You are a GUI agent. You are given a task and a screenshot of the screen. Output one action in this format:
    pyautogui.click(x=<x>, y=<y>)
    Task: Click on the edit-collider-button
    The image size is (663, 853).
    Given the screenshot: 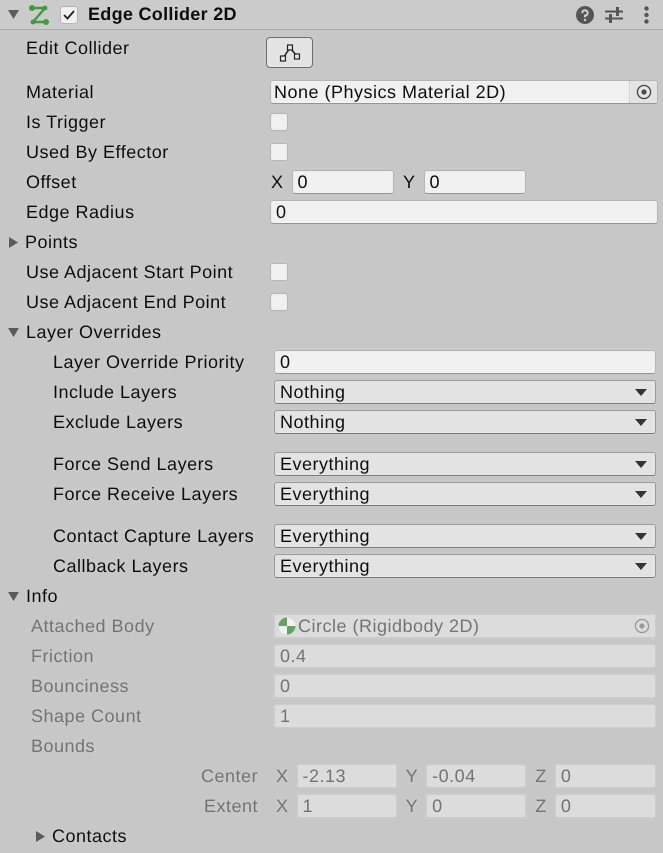 What is the action you would take?
    pyautogui.click(x=289, y=52)
    